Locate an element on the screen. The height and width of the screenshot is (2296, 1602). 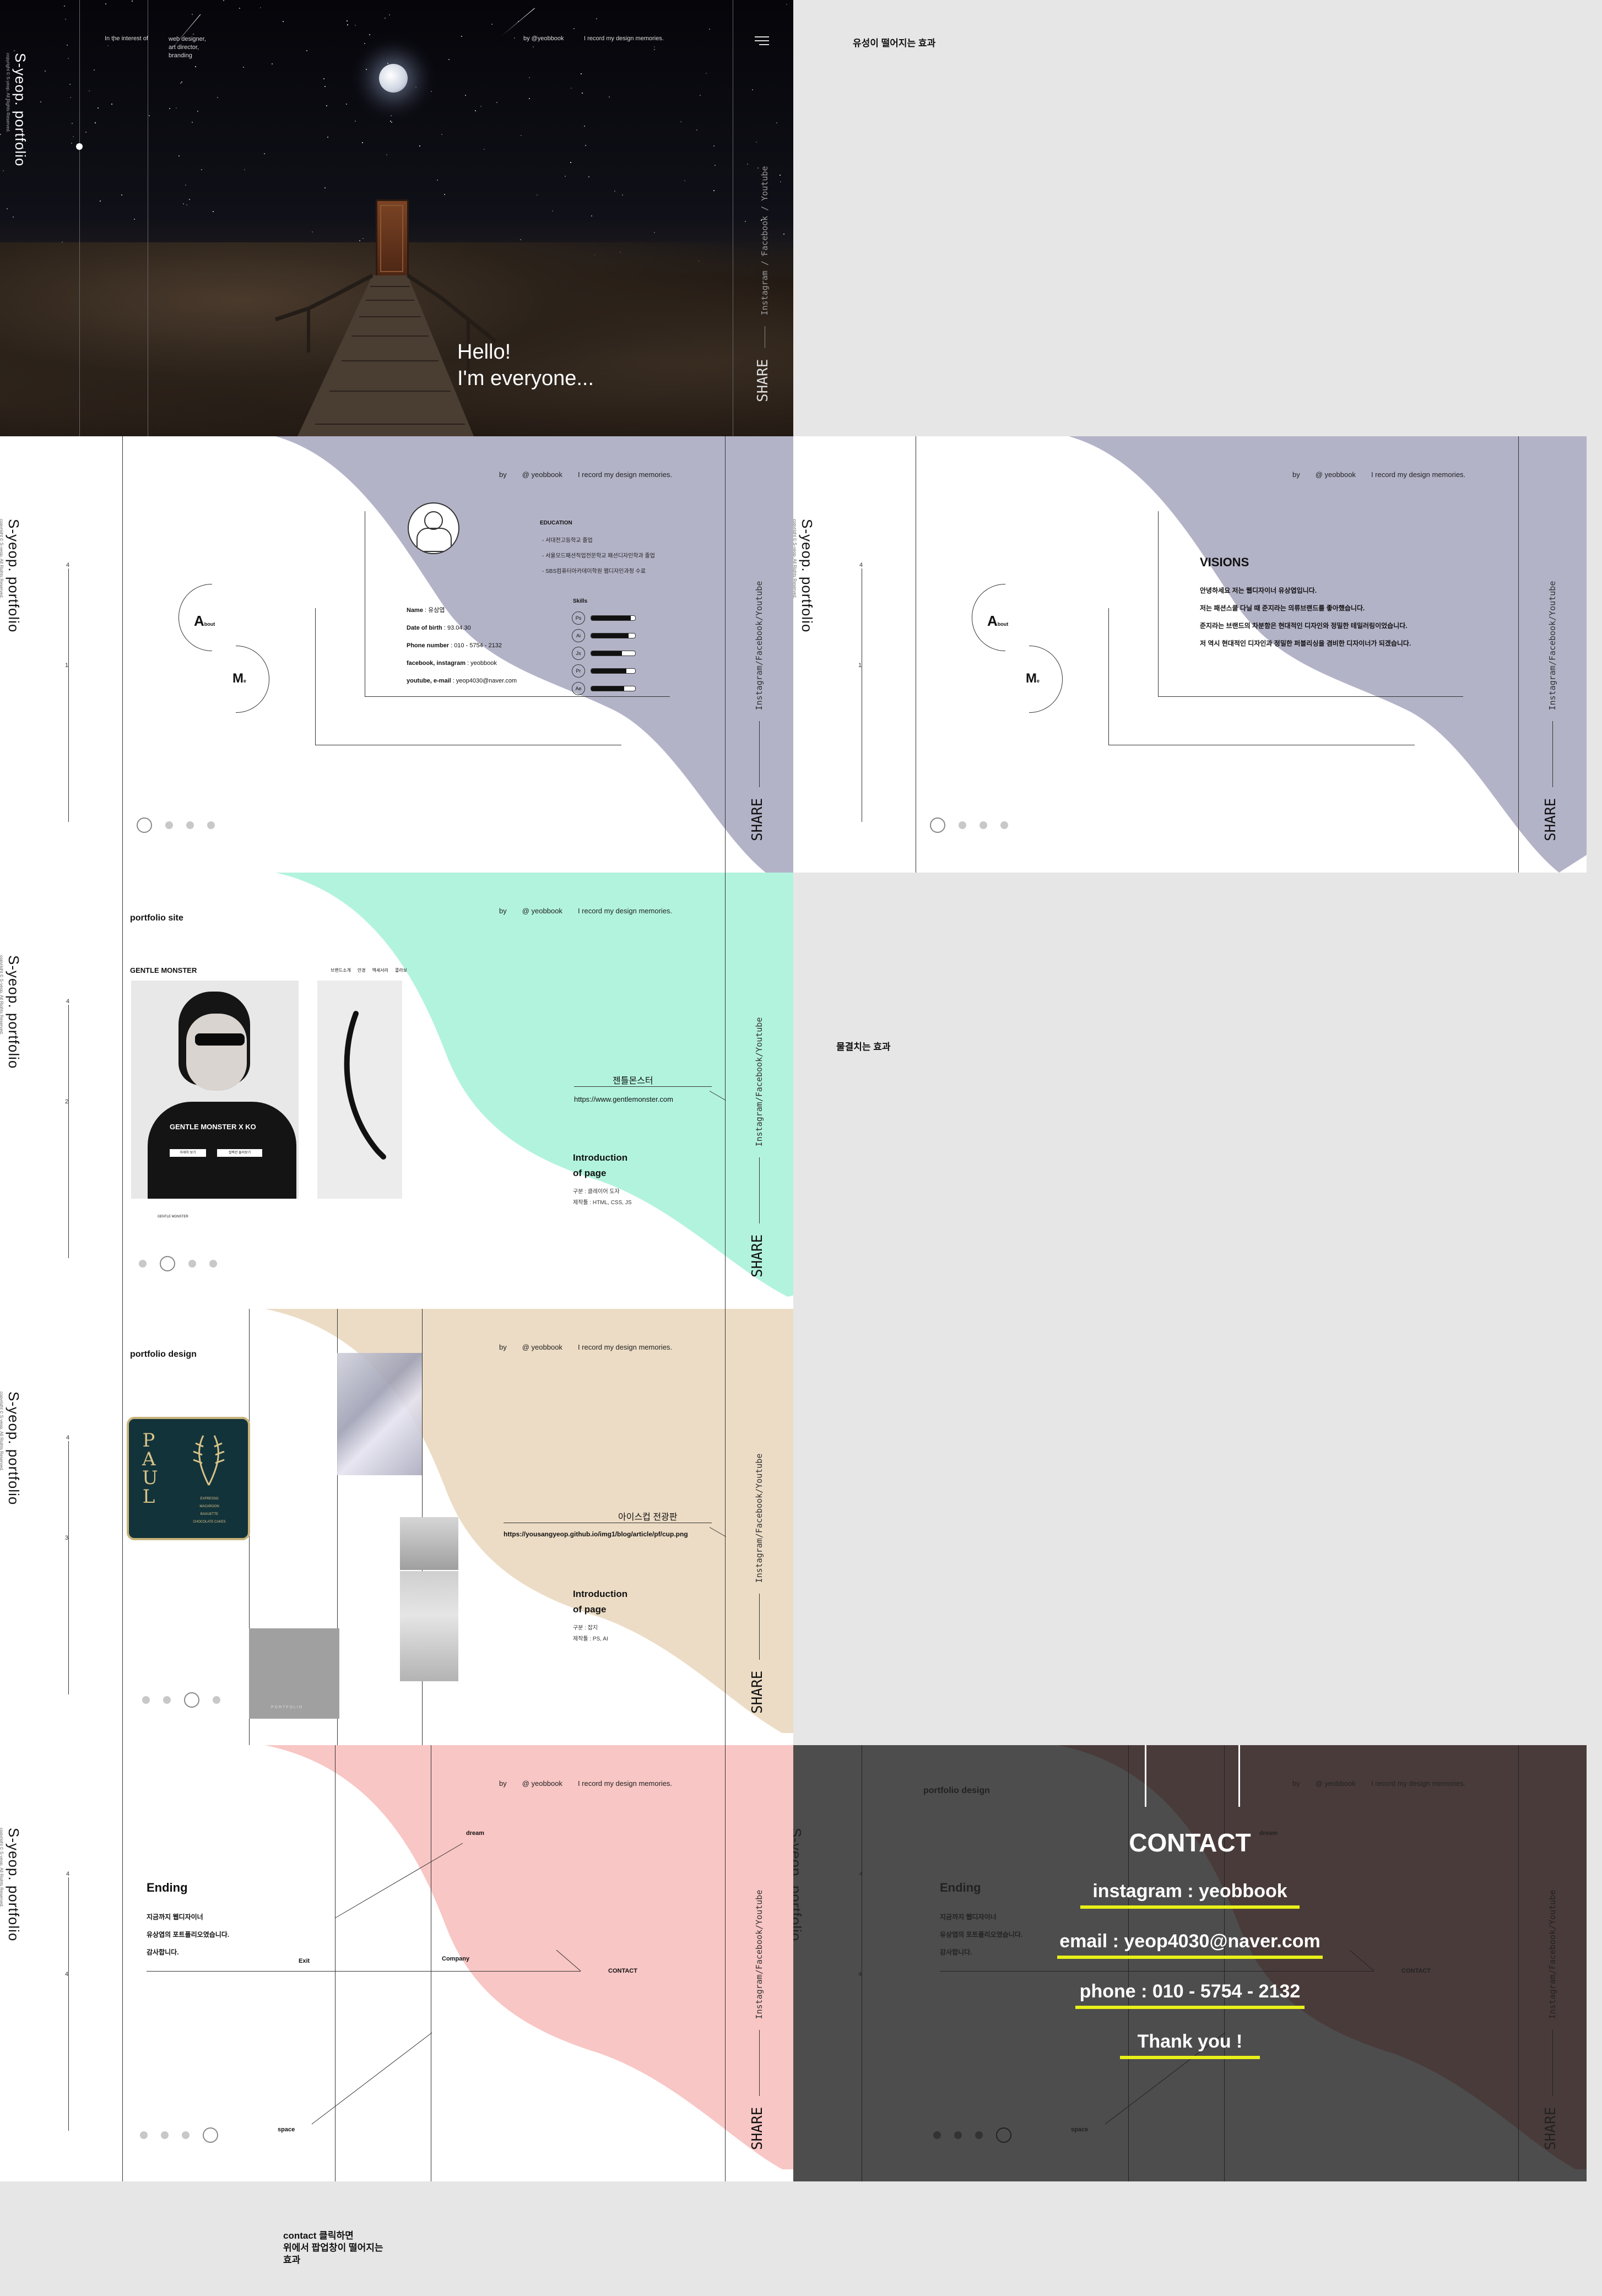
skill-badge: Ae is located at coordinates (578, 688).